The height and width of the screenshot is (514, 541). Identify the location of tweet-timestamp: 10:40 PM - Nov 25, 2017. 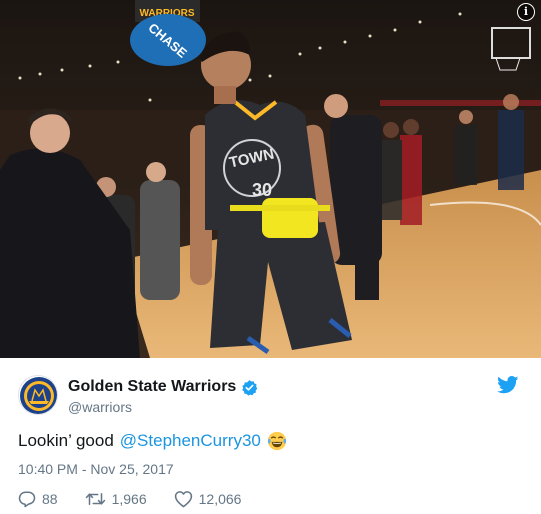
(96, 469).